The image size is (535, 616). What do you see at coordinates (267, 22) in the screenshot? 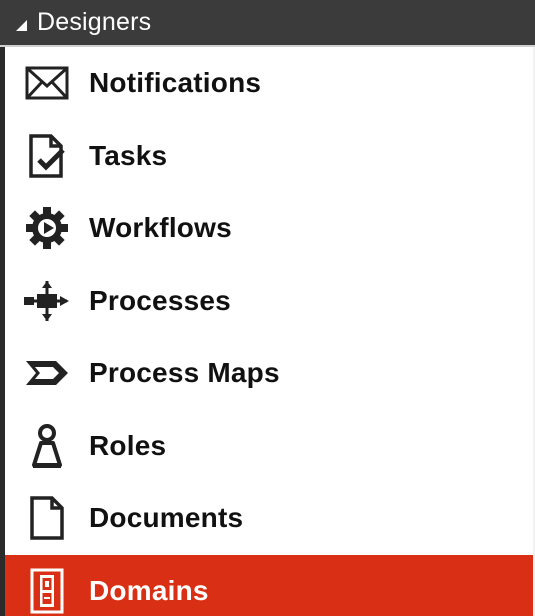
I see `designers-header: Designers` at bounding box center [267, 22].